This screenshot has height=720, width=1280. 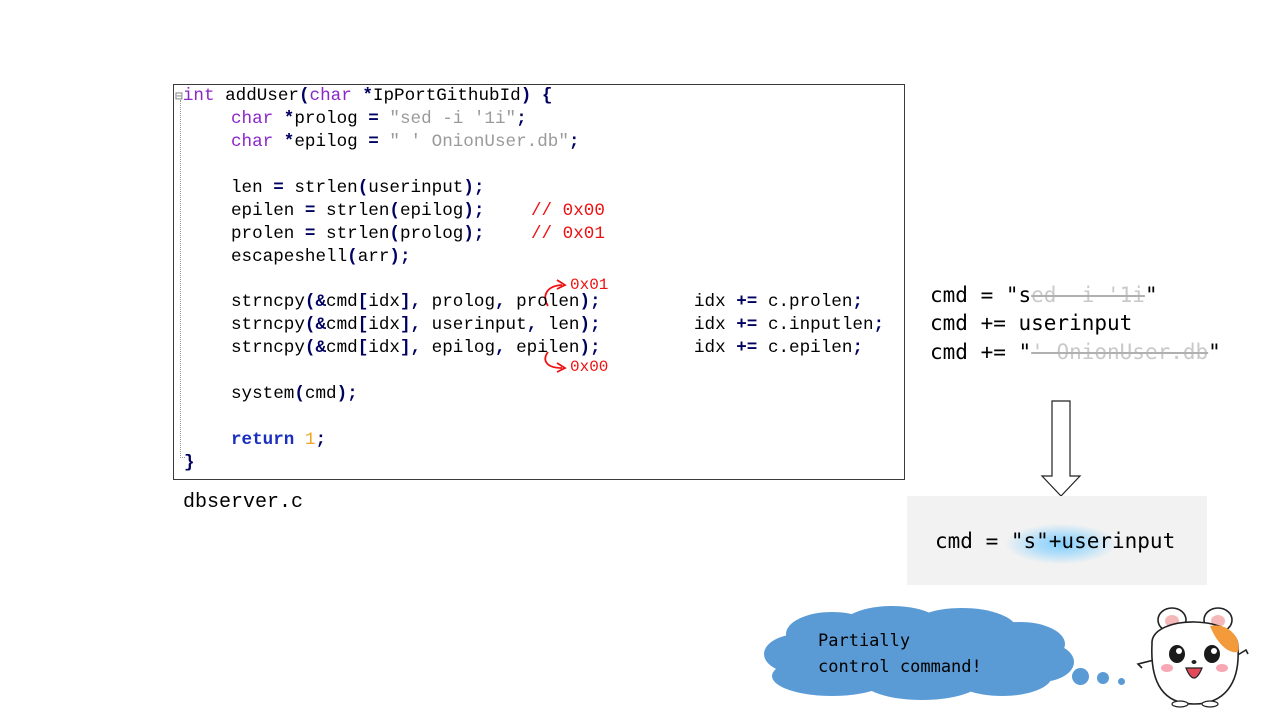 I want to click on arg: userinput, so click(x=474, y=325).